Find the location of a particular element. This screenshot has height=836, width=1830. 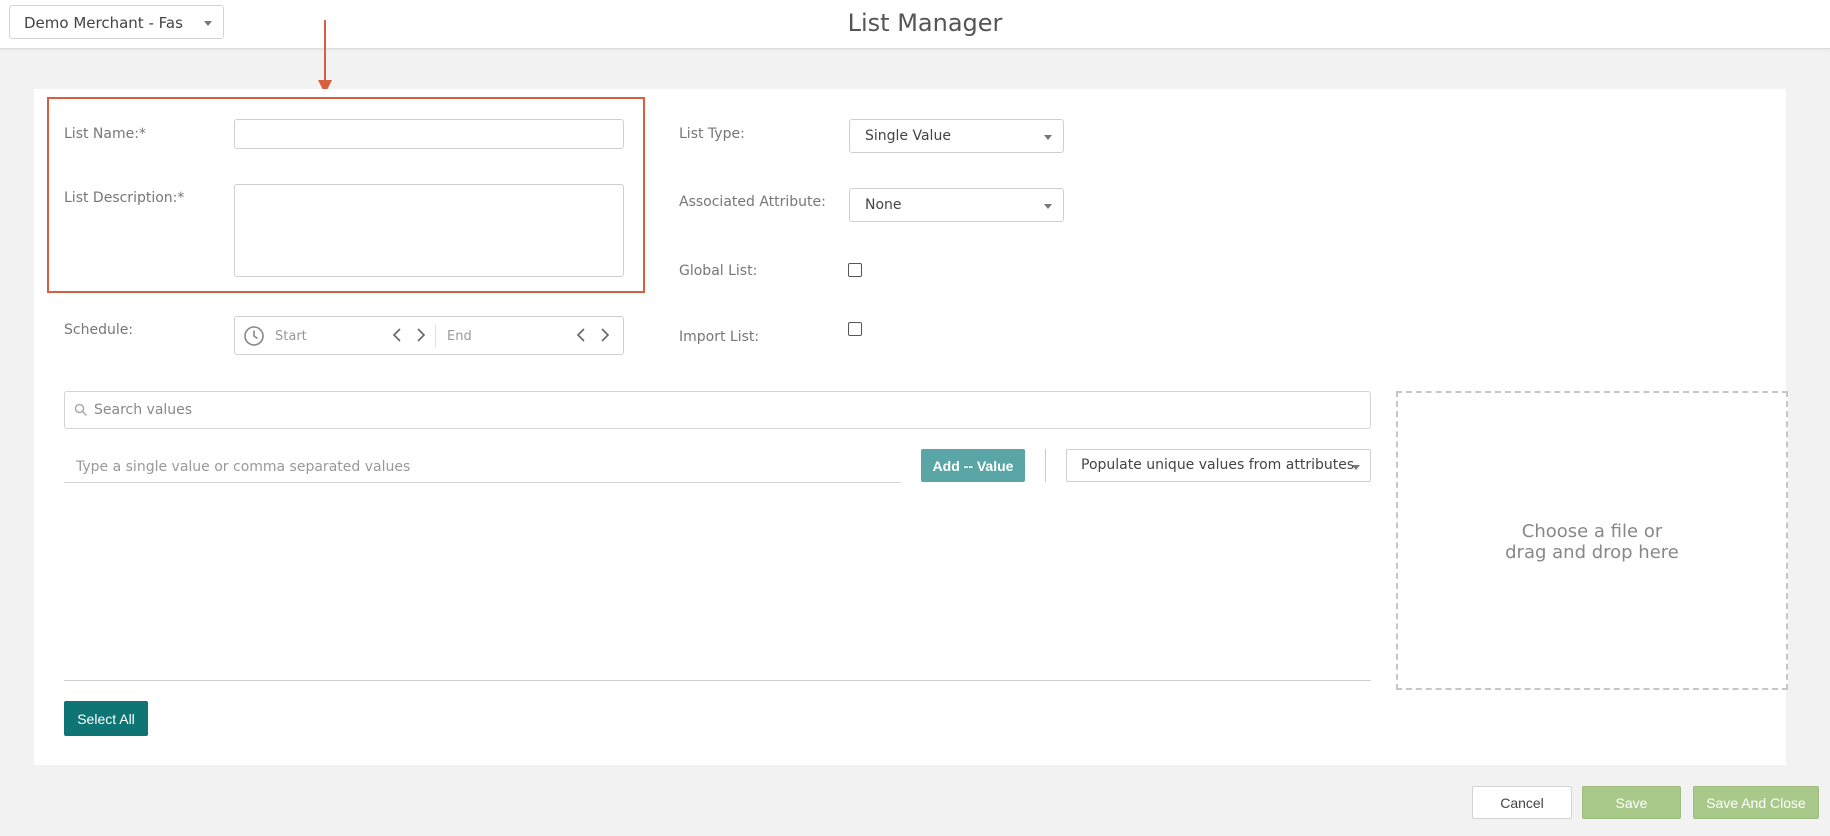

top-bar: Demo Merchant - Fashion List Manager is located at coordinates (915, 24).